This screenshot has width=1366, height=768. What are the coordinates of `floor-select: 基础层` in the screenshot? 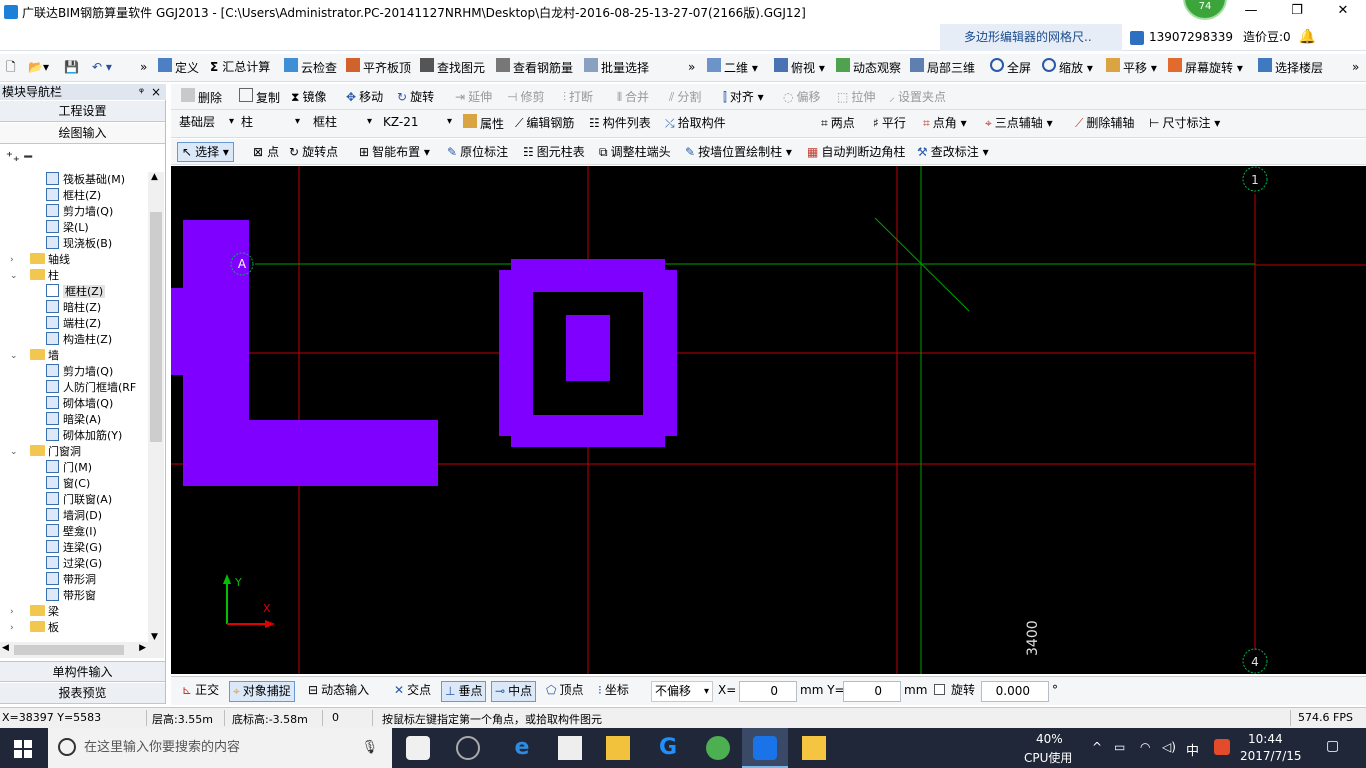 It's located at (206, 123).